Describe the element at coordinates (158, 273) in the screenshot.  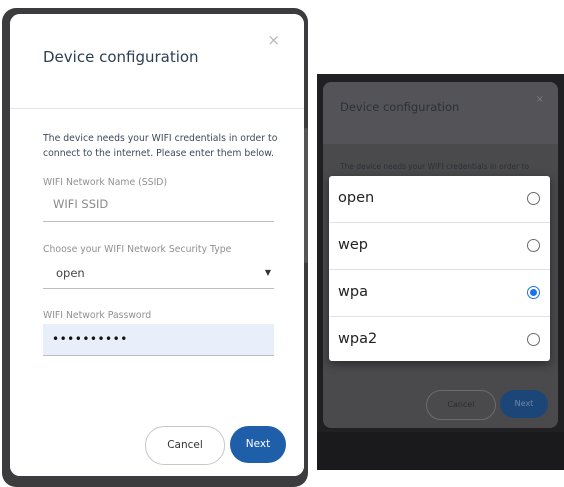
I see `security-type-select: open ▼` at that location.